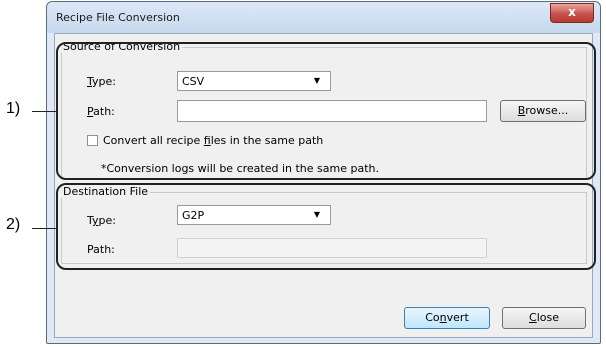  I want to click on close-icon: x, so click(572, 12).